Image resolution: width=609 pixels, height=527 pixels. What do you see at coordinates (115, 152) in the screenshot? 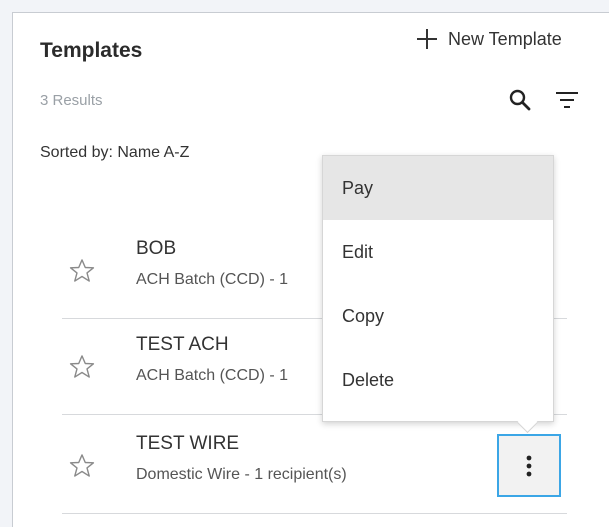
I see `sort-label: Sorted by: Name A-Z` at bounding box center [115, 152].